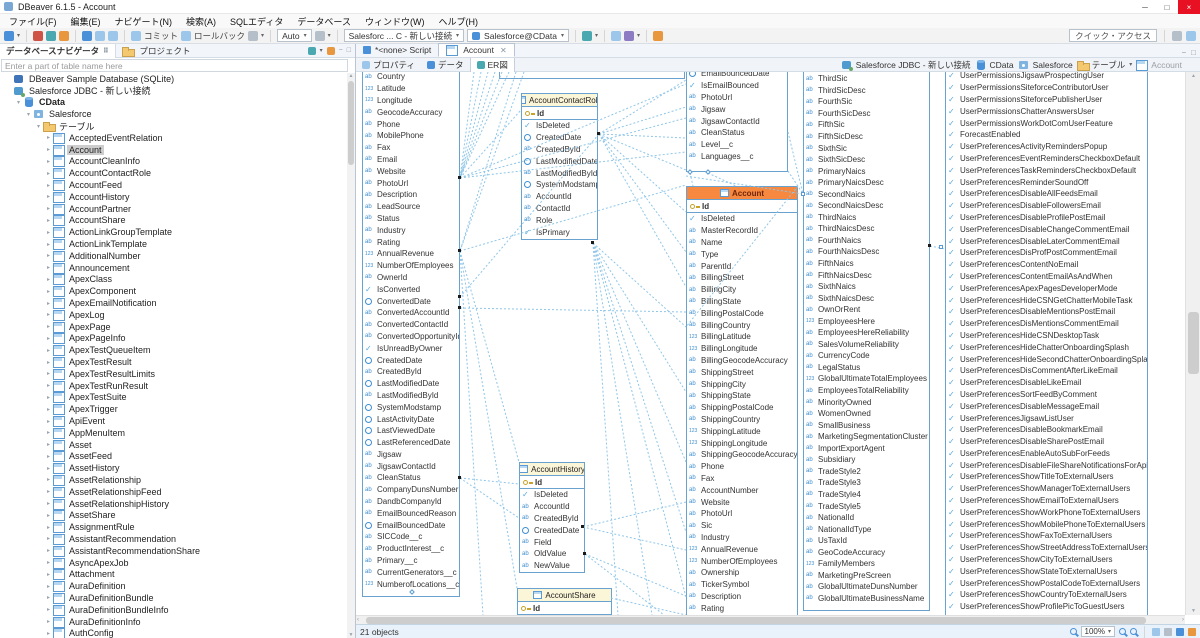 The image size is (1200, 638). I want to click on tree-item: ▸ ApiEvent, so click(174, 421).